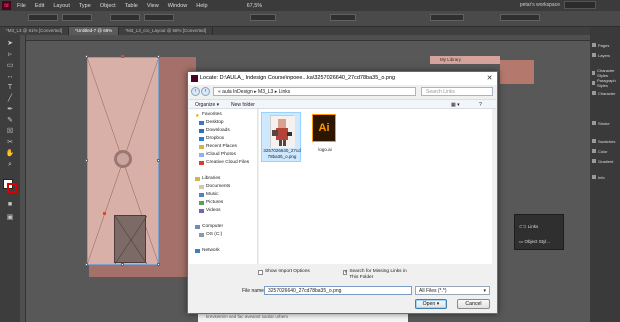  What do you see at coordinates (10, 153) in the screenshot?
I see `hand-tool-icon: ✋` at bounding box center [10, 153].